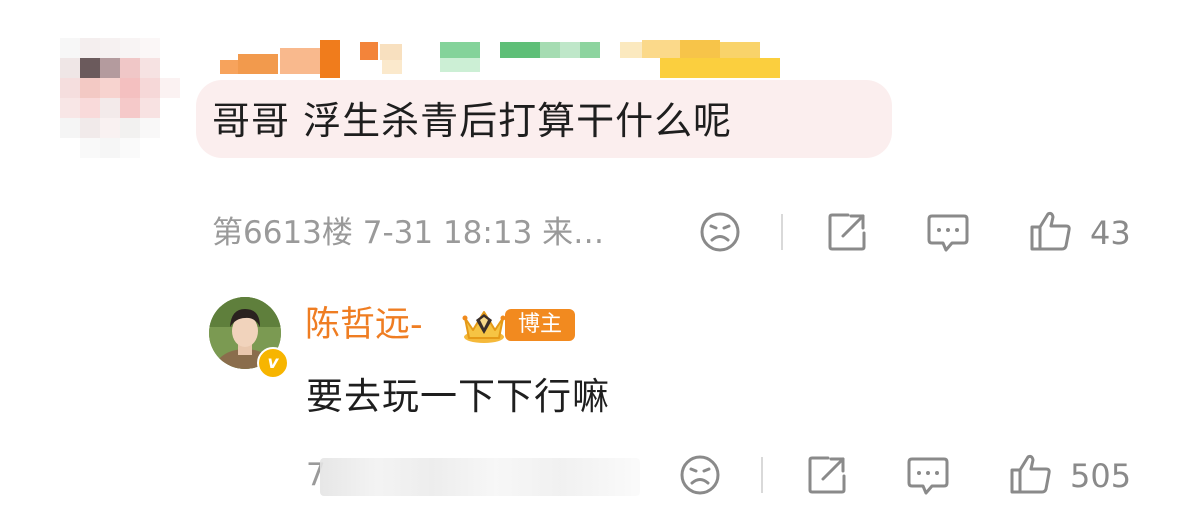 This screenshot has height=519, width=1179. Describe the element at coordinates (364, 325) in the screenshot. I see `reply-author-name: 陈哲远-` at that location.